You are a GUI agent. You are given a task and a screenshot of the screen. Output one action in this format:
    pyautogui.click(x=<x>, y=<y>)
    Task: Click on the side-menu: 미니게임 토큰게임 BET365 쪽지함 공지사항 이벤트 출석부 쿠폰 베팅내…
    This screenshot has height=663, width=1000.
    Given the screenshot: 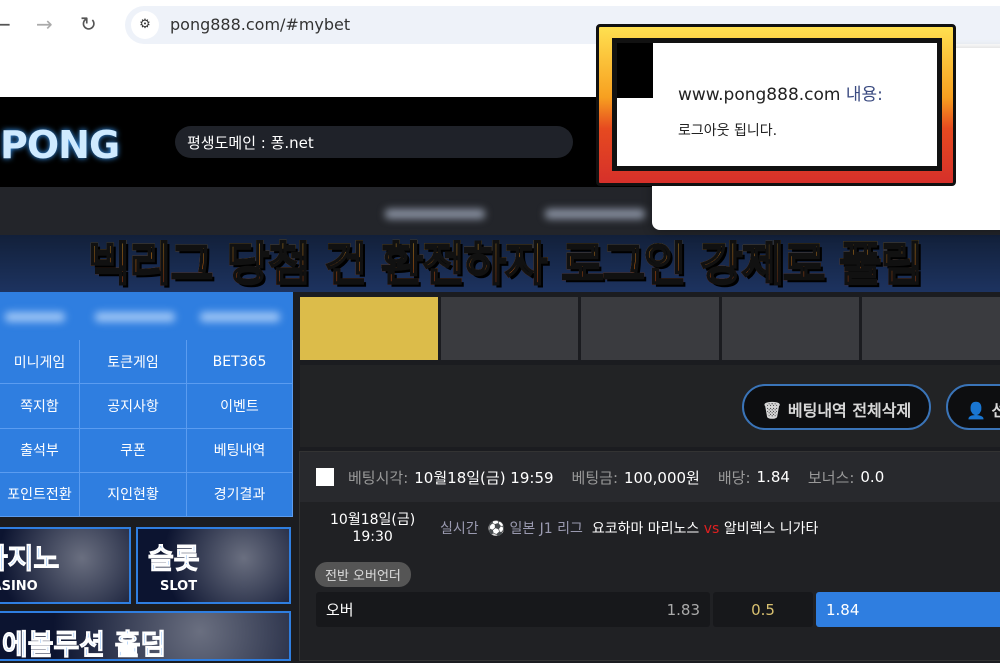 What is the action you would take?
    pyautogui.click(x=146, y=428)
    